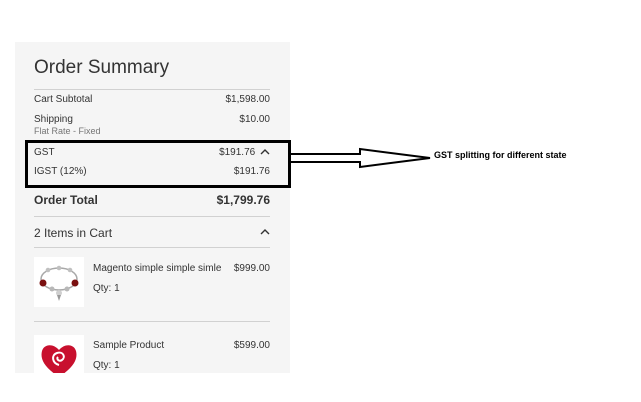  I want to click on swirl-heart-icon, so click(59, 359).